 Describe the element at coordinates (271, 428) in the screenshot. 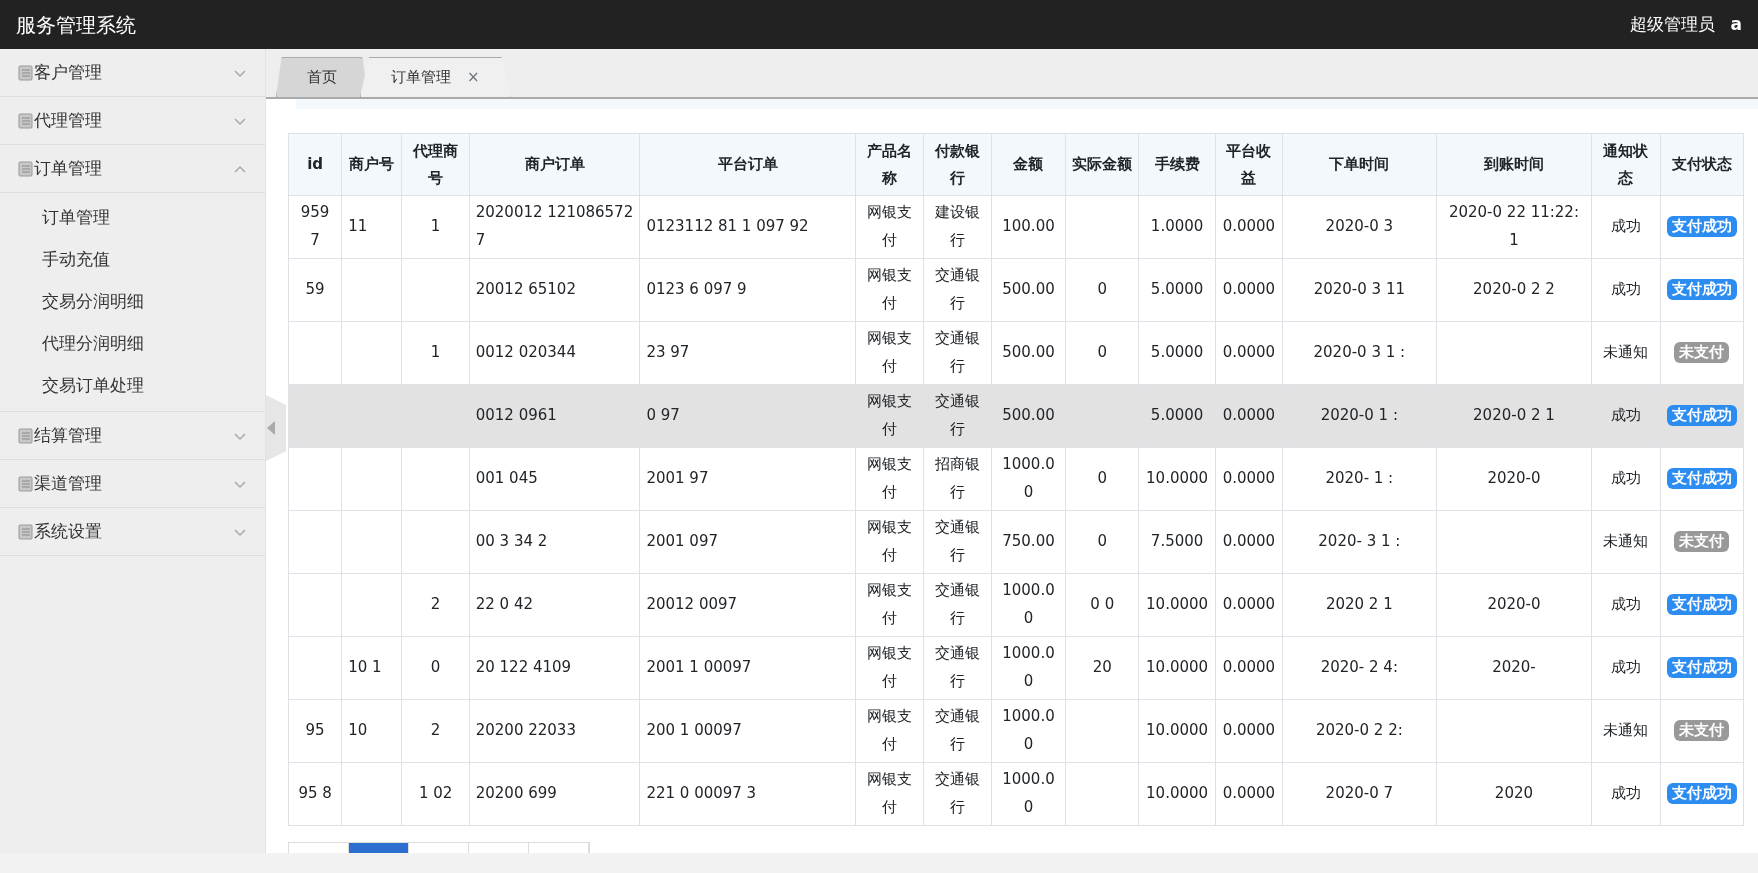

I see `left-arrow-icon` at that location.